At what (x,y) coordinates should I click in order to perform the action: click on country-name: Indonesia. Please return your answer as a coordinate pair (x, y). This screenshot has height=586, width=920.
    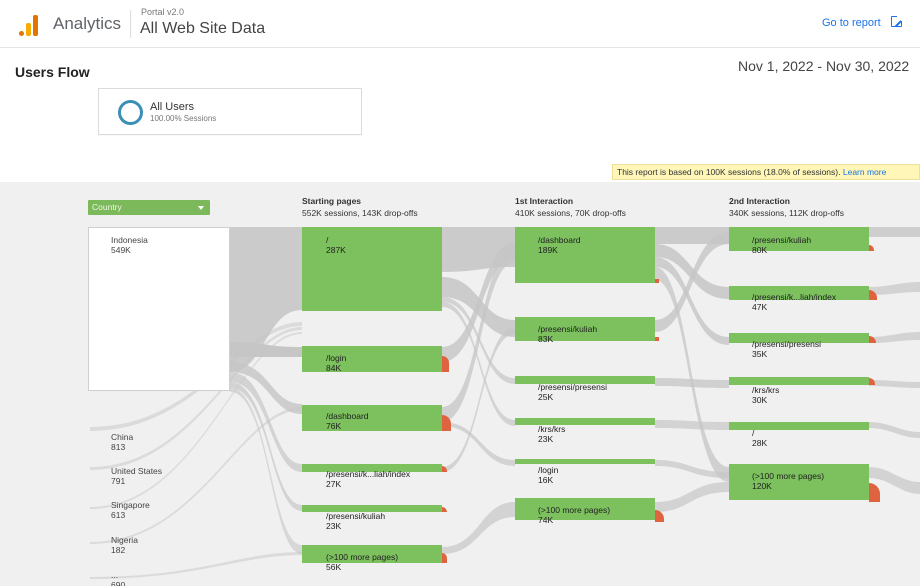
    Looking at the image, I should click on (129, 240).